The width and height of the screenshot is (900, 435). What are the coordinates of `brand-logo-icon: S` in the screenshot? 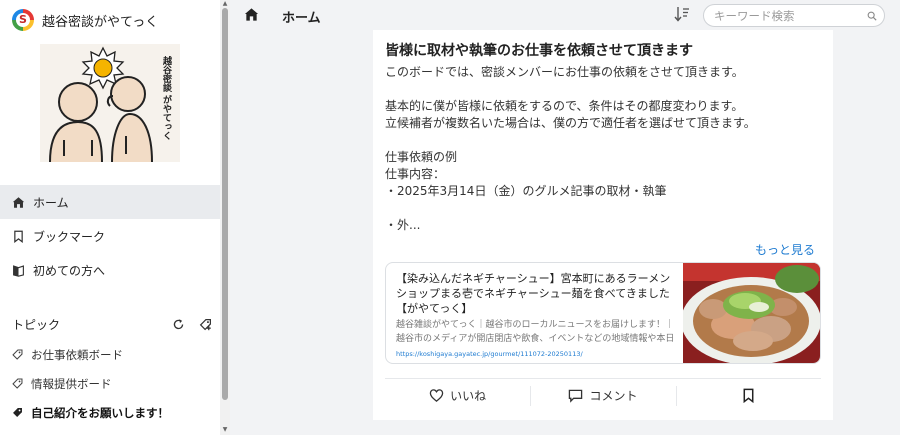 It's located at (23, 20).